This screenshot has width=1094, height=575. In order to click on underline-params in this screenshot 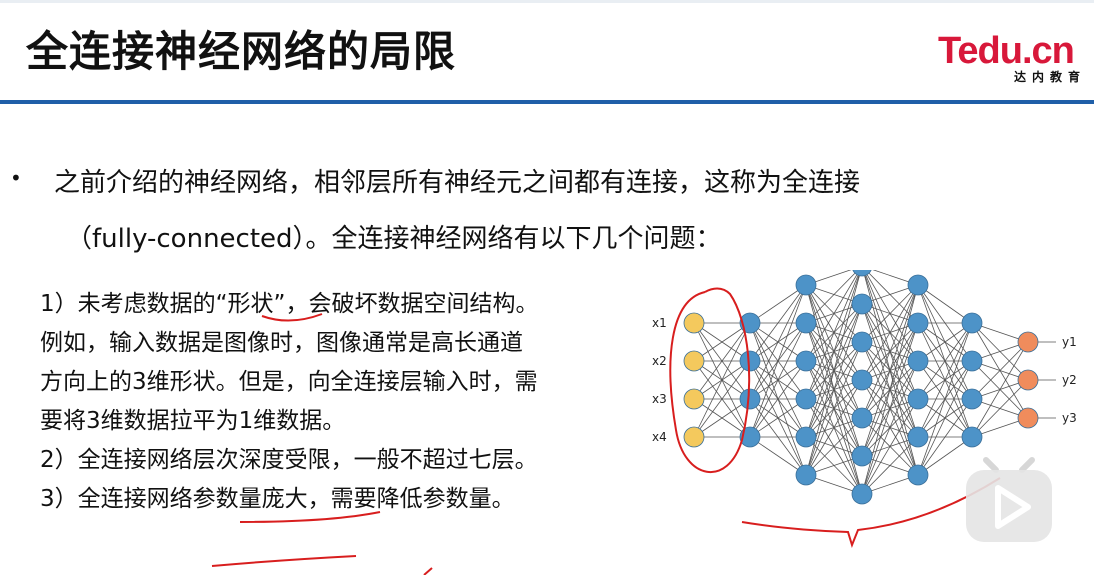, I will do `click(284, 561)`.